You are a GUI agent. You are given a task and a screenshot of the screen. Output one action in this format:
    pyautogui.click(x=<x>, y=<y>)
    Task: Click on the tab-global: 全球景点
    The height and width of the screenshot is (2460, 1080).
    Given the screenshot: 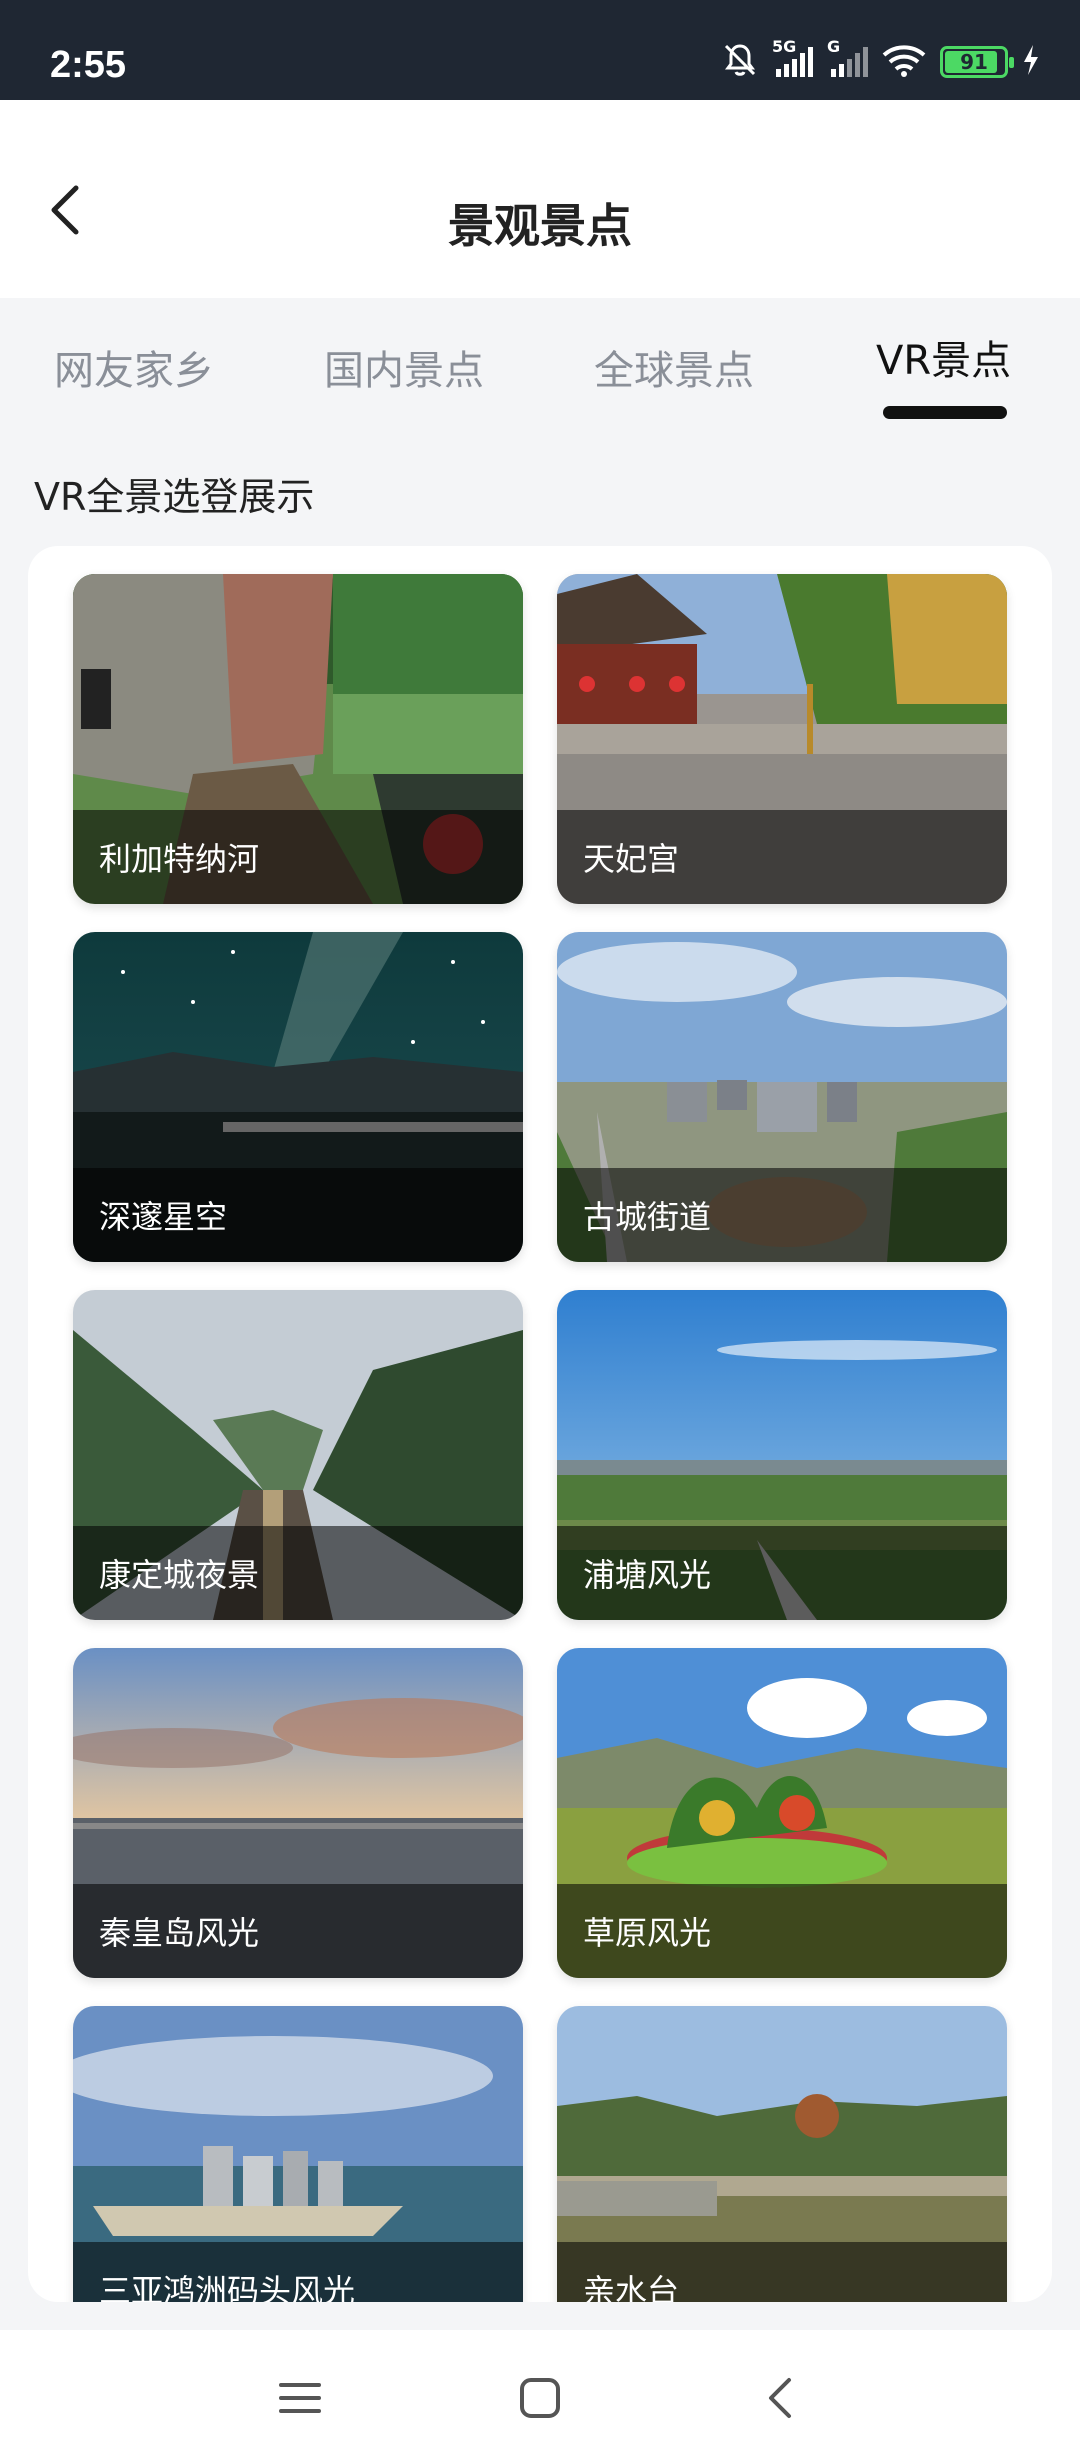 What is the action you would take?
    pyautogui.click(x=674, y=367)
    